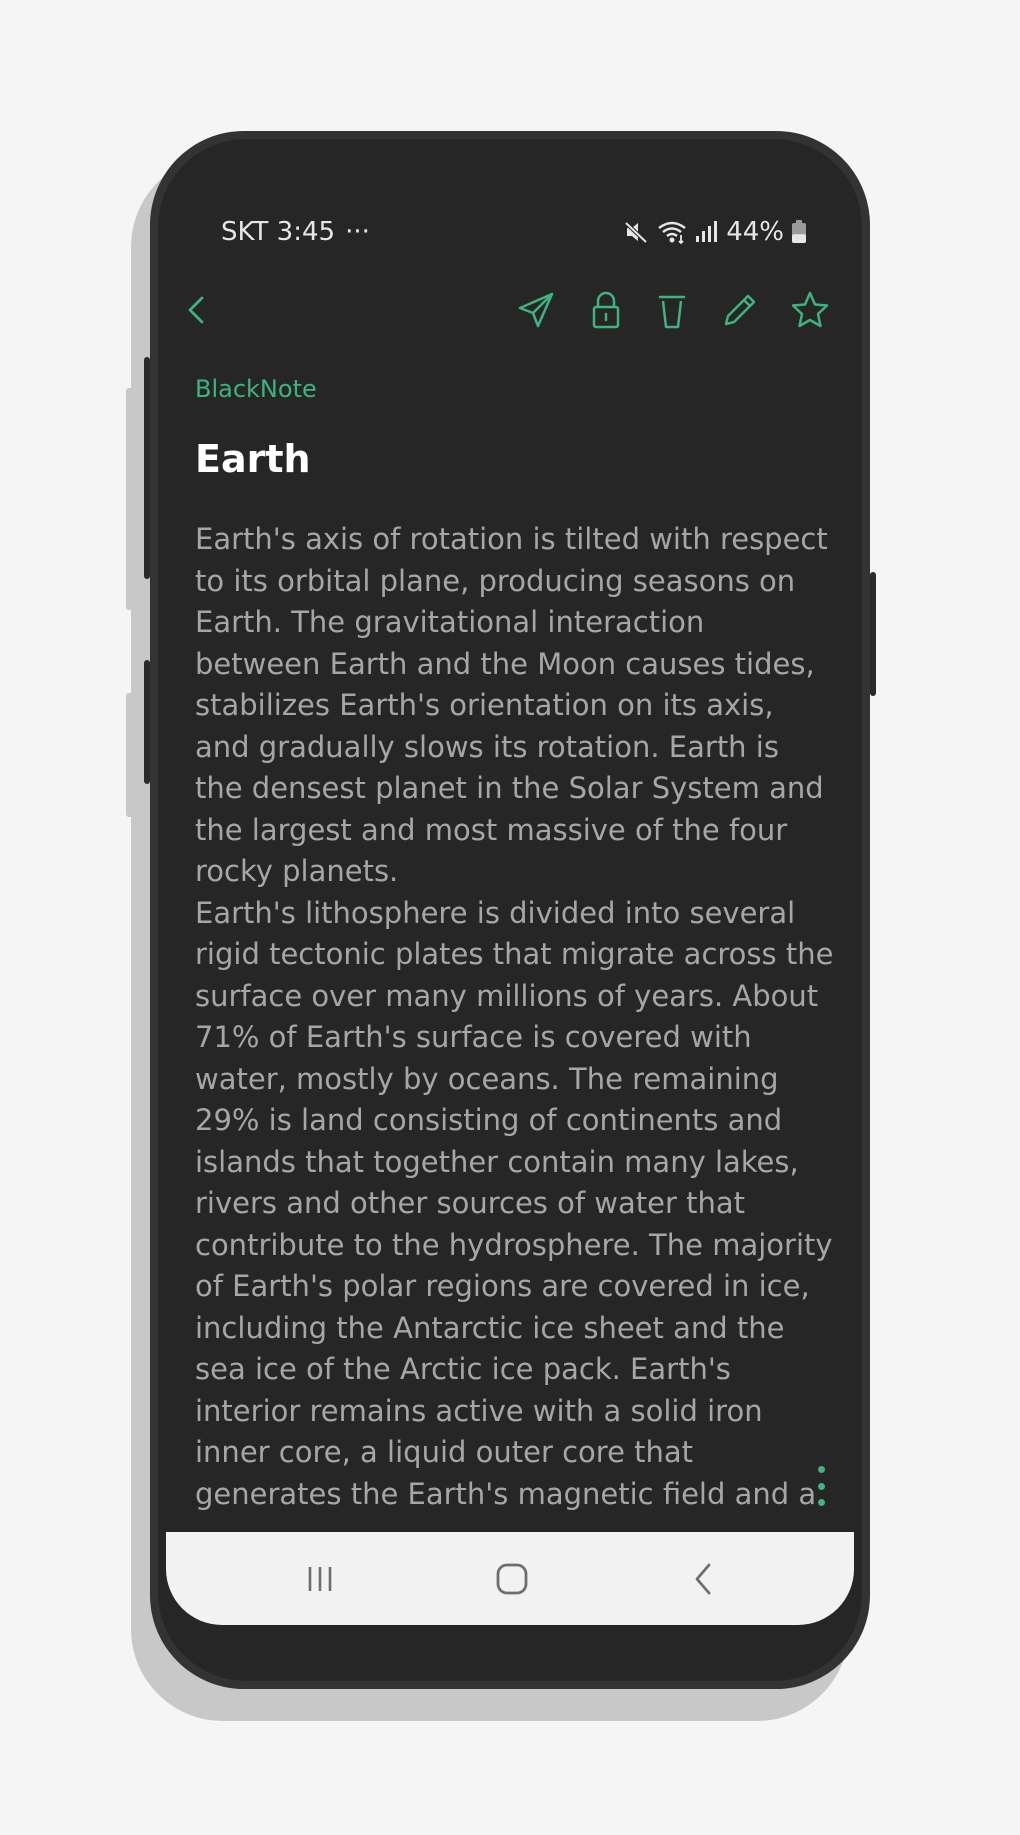 This screenshot has height=1835, width=1020. Describe the element at coordinates (672, 232) in the screenshot. I see `wifi-icon` at that location.